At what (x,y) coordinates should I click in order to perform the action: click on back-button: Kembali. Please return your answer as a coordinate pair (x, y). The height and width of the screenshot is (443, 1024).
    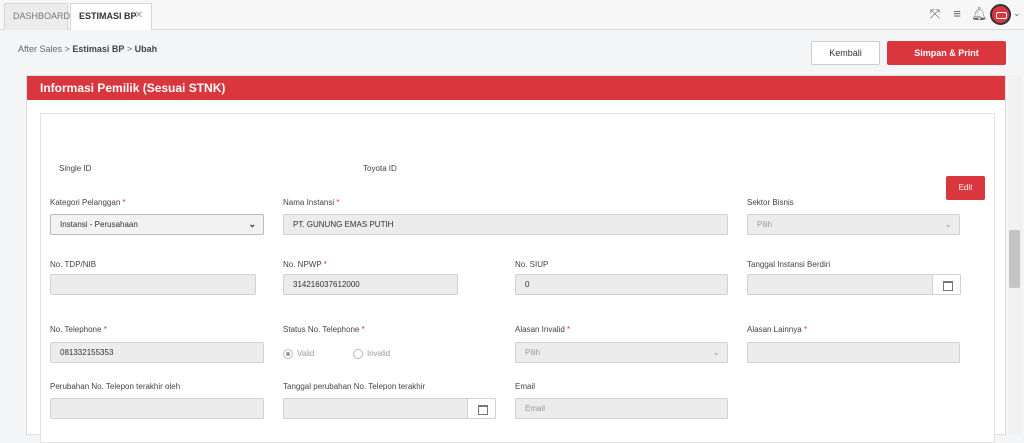
    Looking at the image, I should click on (845, 53).